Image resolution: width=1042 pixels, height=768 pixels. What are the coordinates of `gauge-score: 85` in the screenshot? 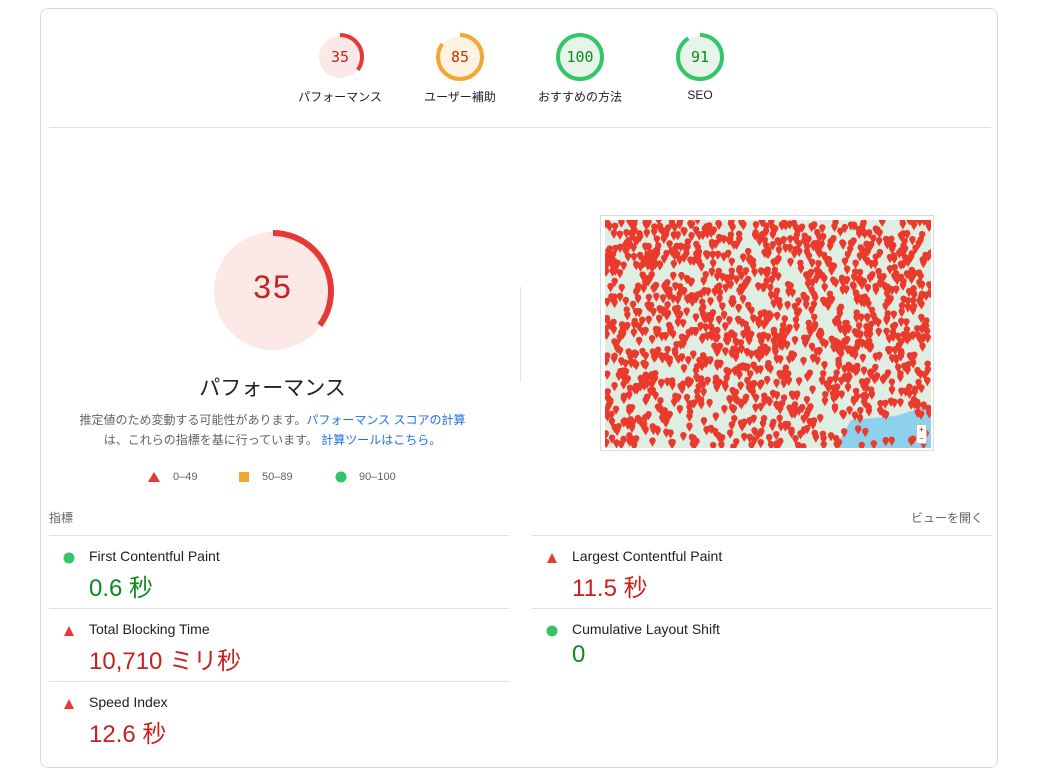 It's located at (460, 57).